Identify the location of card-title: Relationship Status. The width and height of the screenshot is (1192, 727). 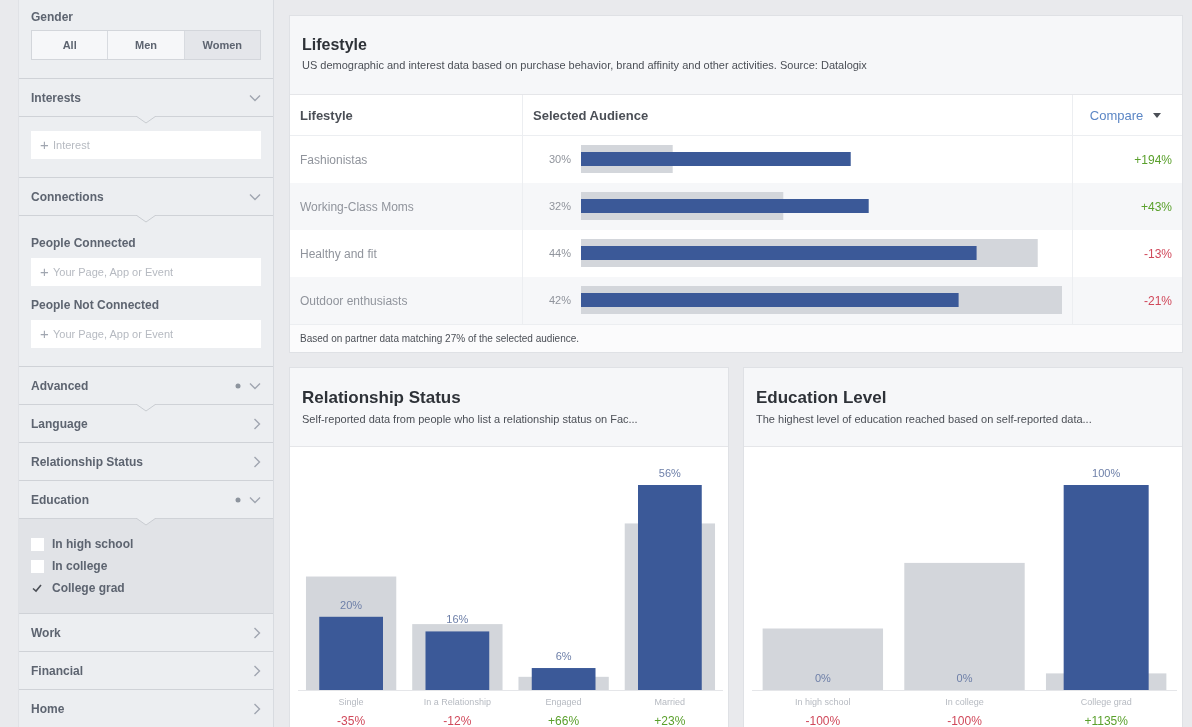
(382, 398).